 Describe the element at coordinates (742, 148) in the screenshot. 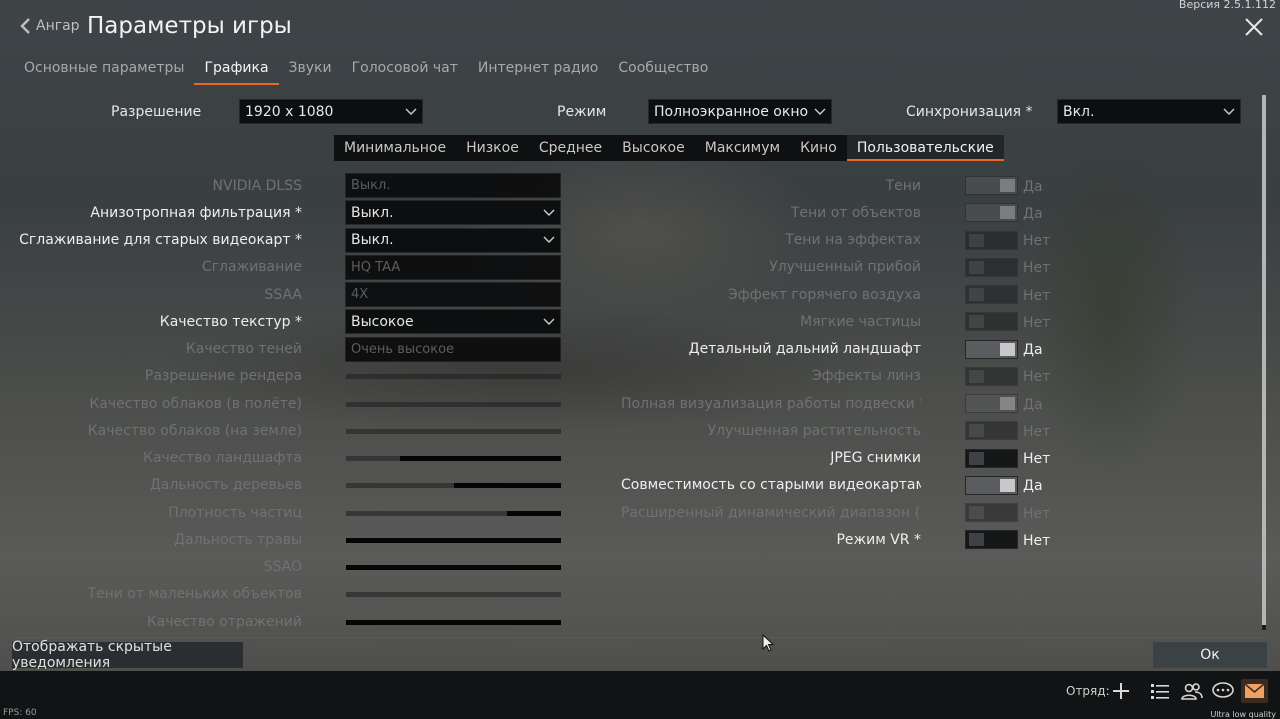

I see `preset-4: Максимум` at that location.